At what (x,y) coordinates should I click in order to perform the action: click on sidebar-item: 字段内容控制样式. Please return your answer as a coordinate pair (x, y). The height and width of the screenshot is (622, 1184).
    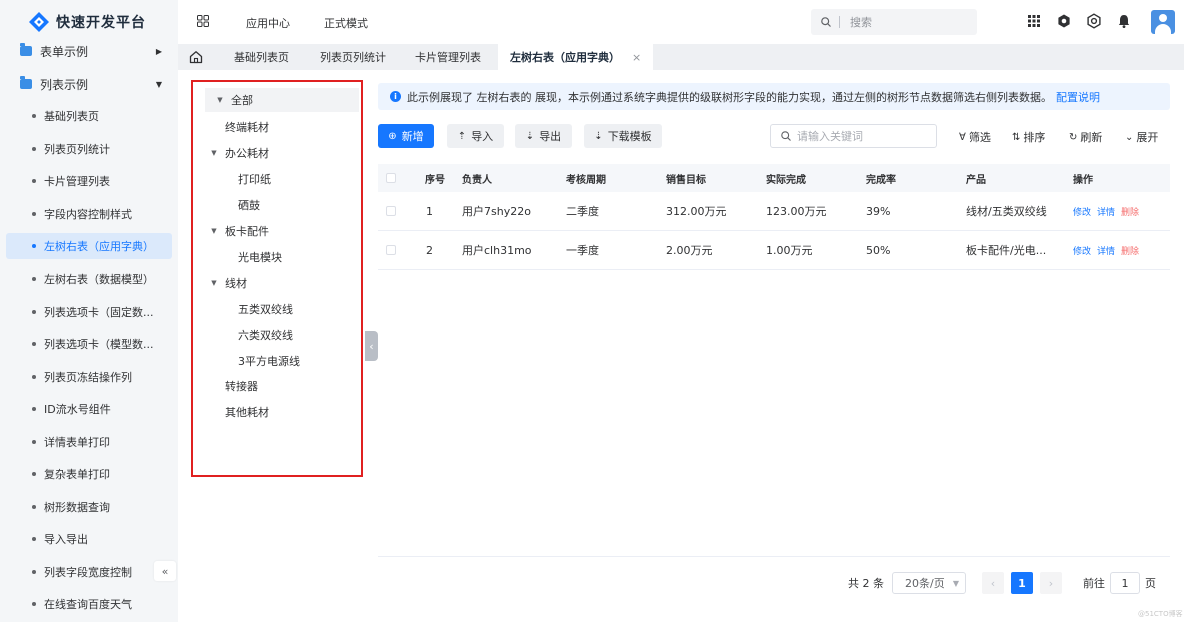
    Looking at the image, I should click on (89, 214).